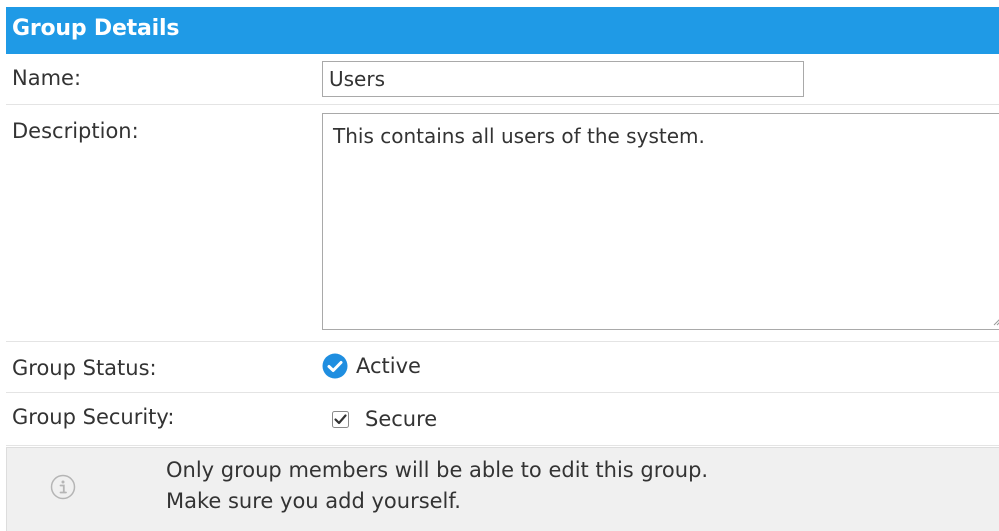  Describe the element at coordinates (96, 28) in the screenshot. I see `panel-title: Group Details` at that location.